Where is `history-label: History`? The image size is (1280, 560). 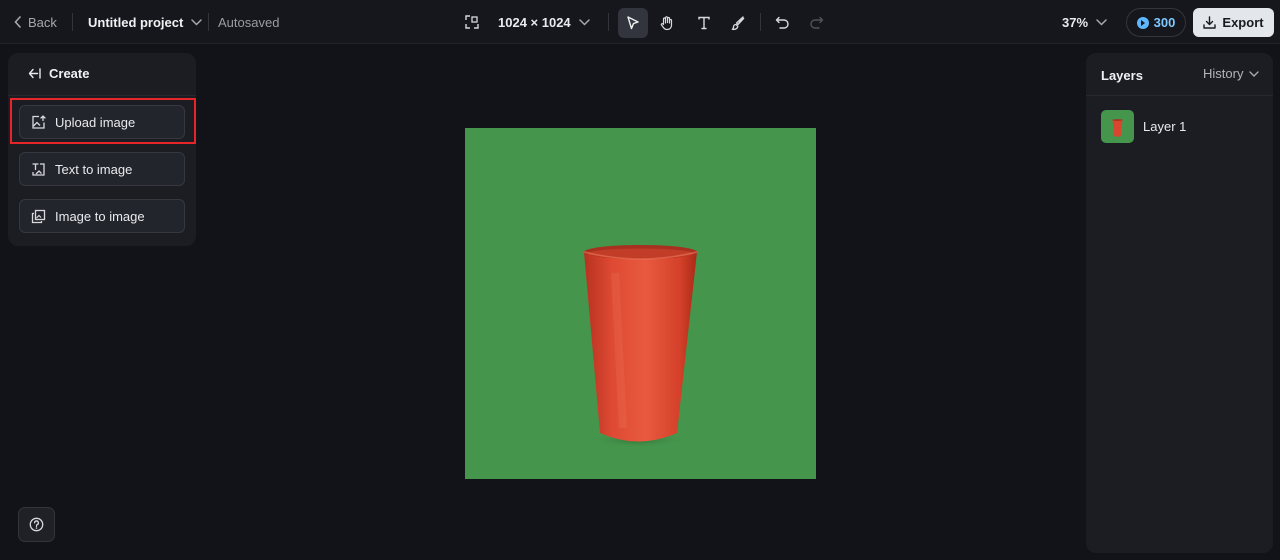 history-label: History is located at coordinates (1223, 73).